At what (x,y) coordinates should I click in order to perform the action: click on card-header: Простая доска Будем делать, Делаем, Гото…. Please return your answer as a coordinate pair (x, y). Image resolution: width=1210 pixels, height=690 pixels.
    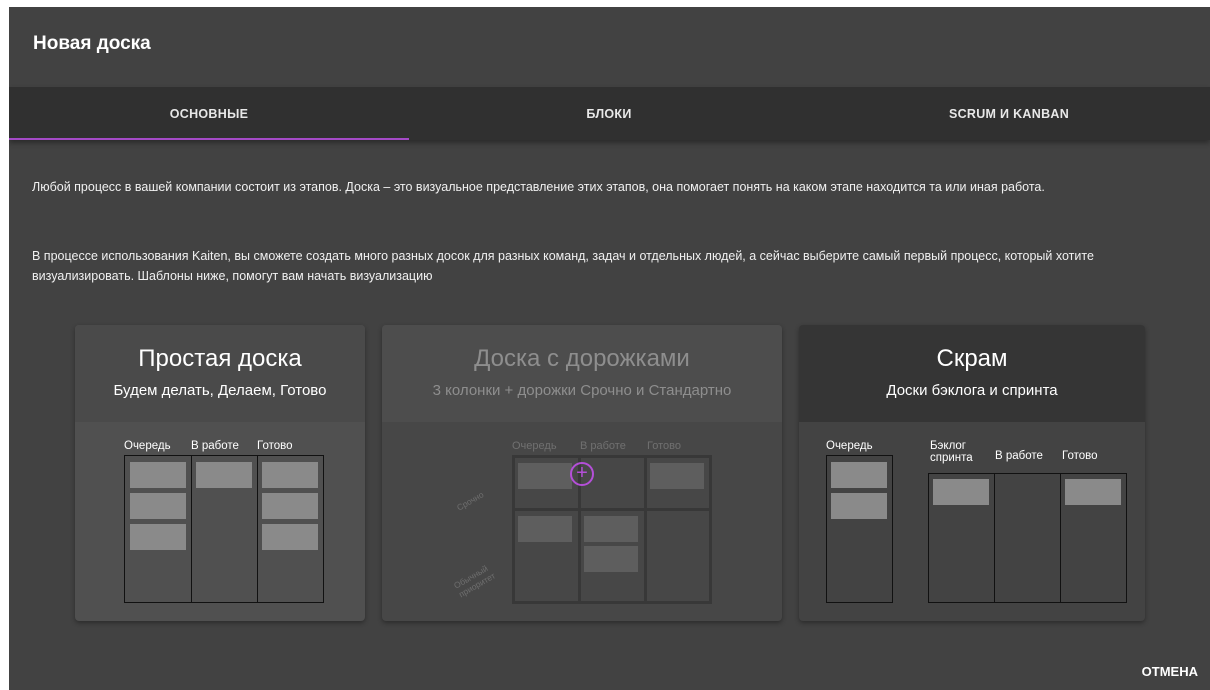
    Looking at the image, I should click on (220, 373).